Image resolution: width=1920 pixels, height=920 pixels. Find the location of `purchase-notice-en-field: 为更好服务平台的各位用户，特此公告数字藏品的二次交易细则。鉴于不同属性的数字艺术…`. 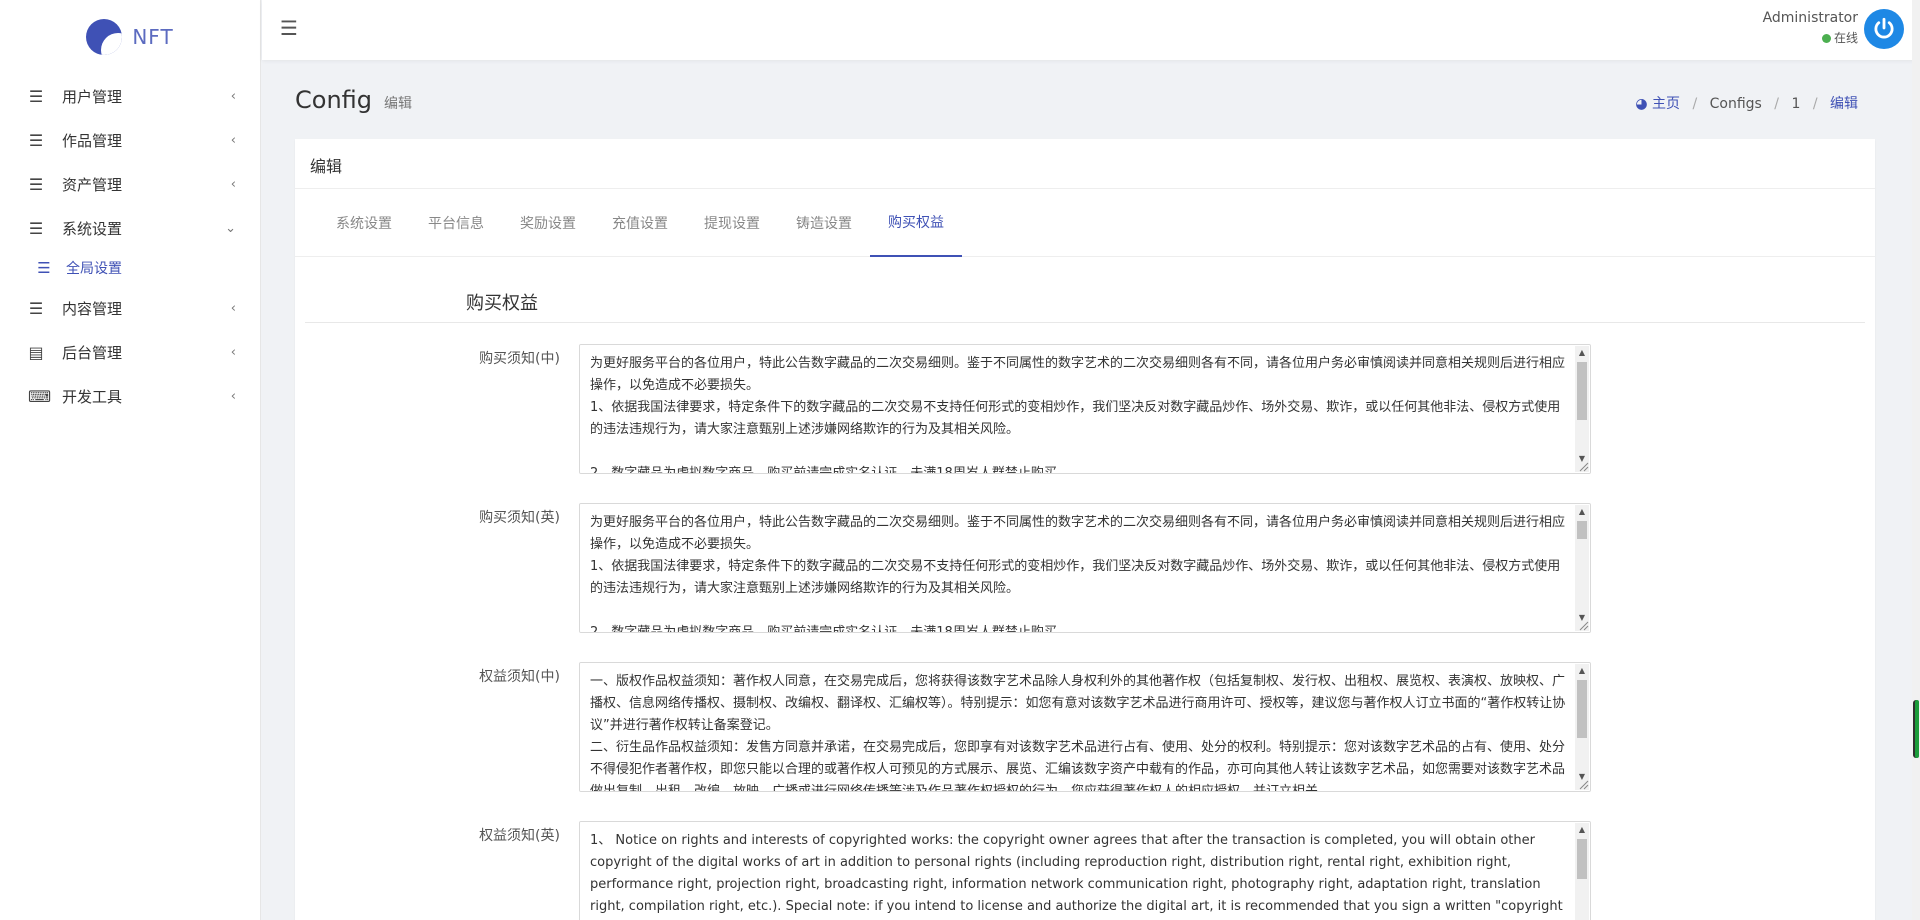

purchase-notice-en-field: 为更好服务平台的各位用户，特此公告数字藏品的二次交易细则。鉴于不同属性的数字艺术… is located at coordinates (1085, 568).